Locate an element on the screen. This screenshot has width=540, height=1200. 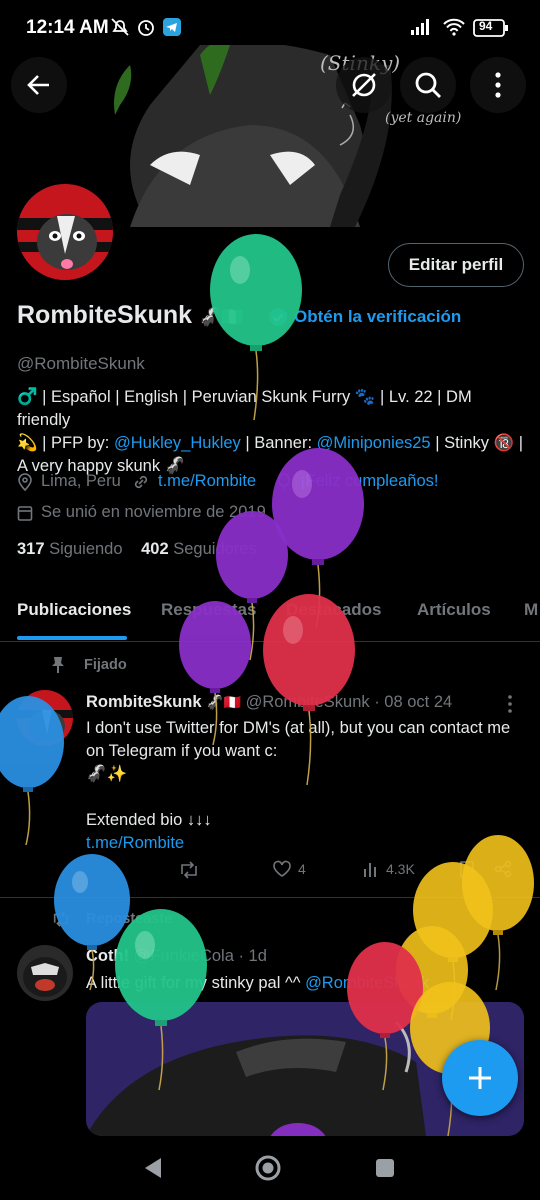
plus-icon is located at coordinates (480, 1078).